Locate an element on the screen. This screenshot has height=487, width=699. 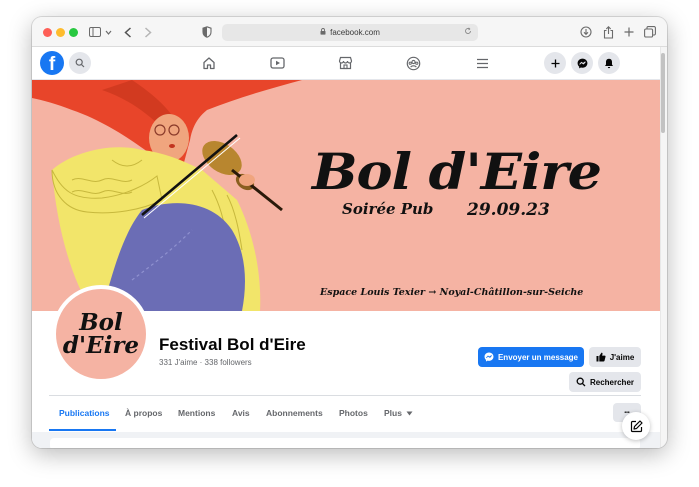
new-tab-icon is located at coordinates (629, 32).